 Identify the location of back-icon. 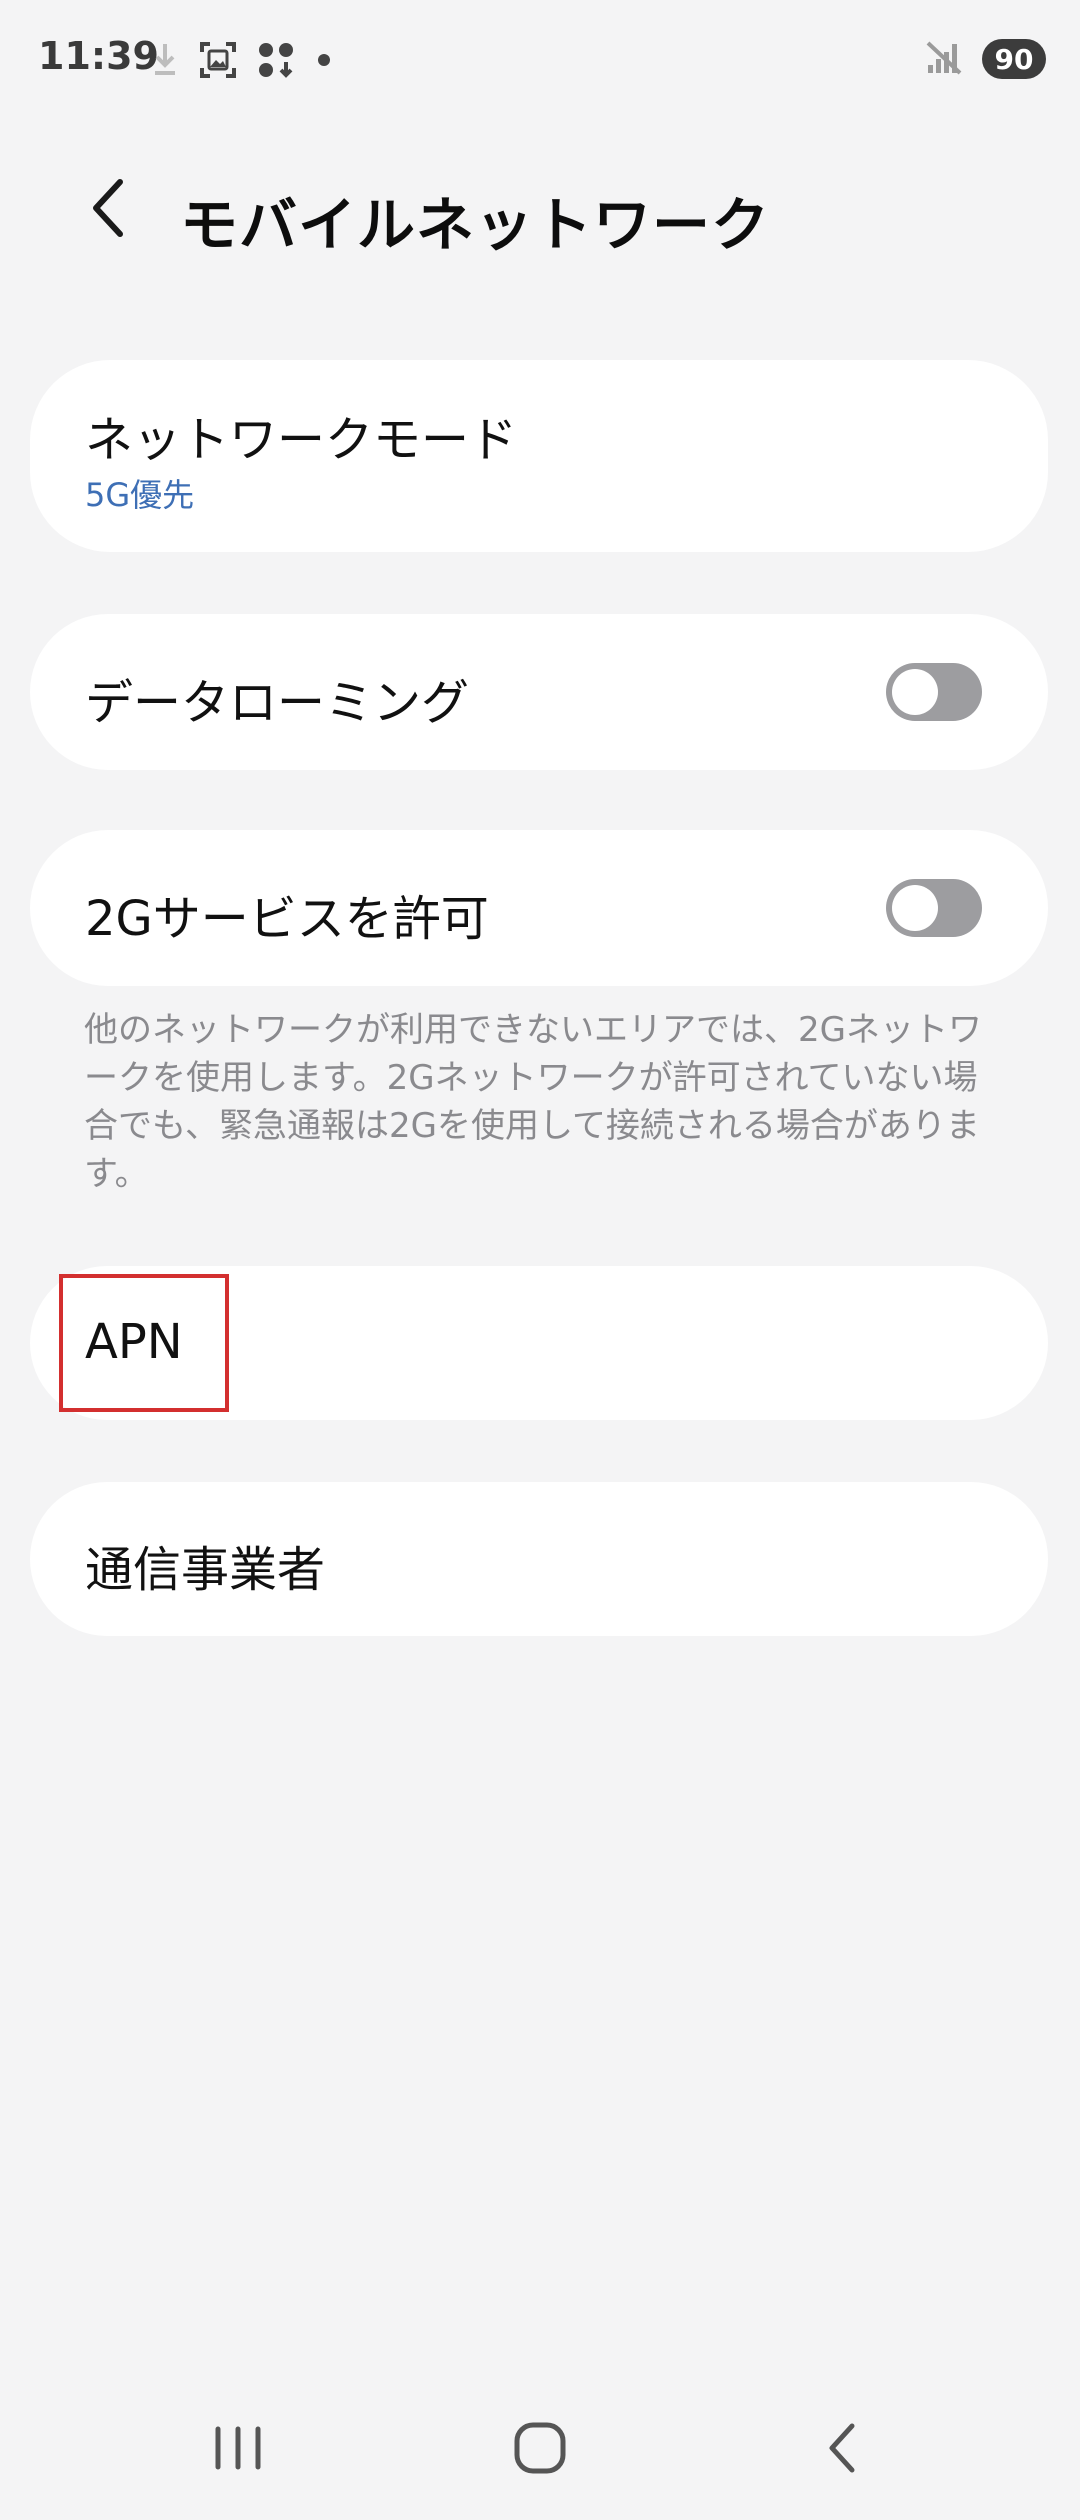
(842, 2450).